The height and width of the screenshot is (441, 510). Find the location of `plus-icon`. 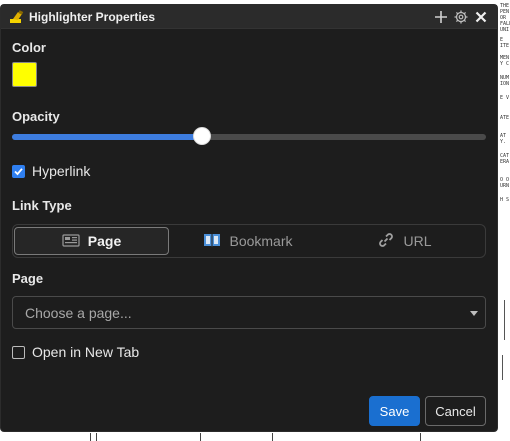

plus-icon is located at coordinates (441, 17).